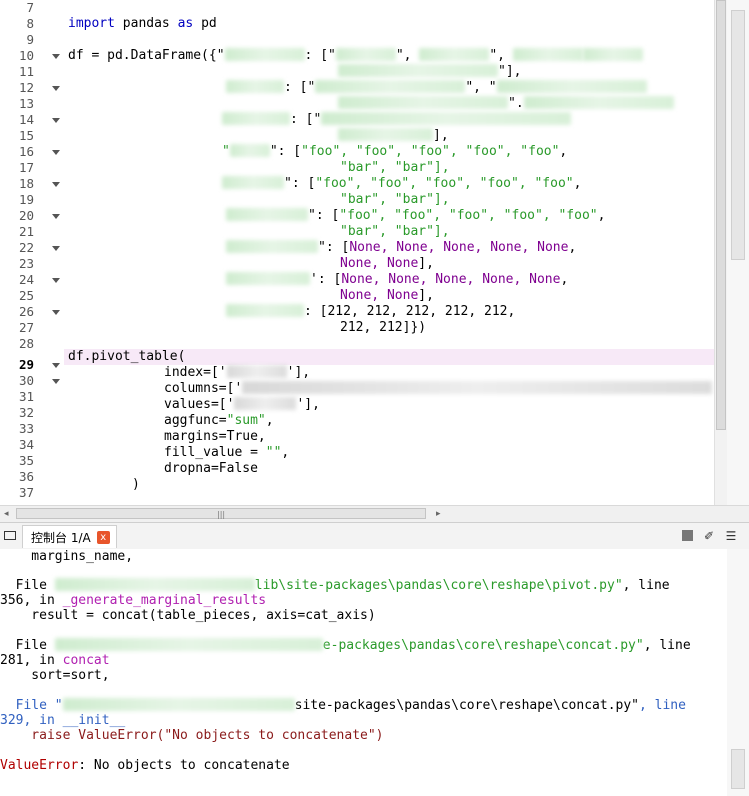  Describe the element at coordinates (26, 247) in the screenshot. I see `line-number: 22` at that location.